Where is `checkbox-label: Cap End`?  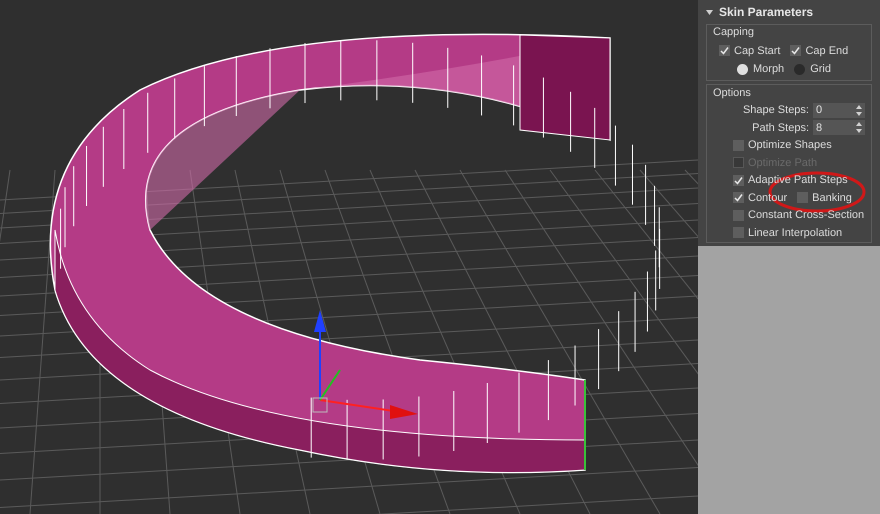 checkbox-label: Cap End is located at coordinates (826, 51).